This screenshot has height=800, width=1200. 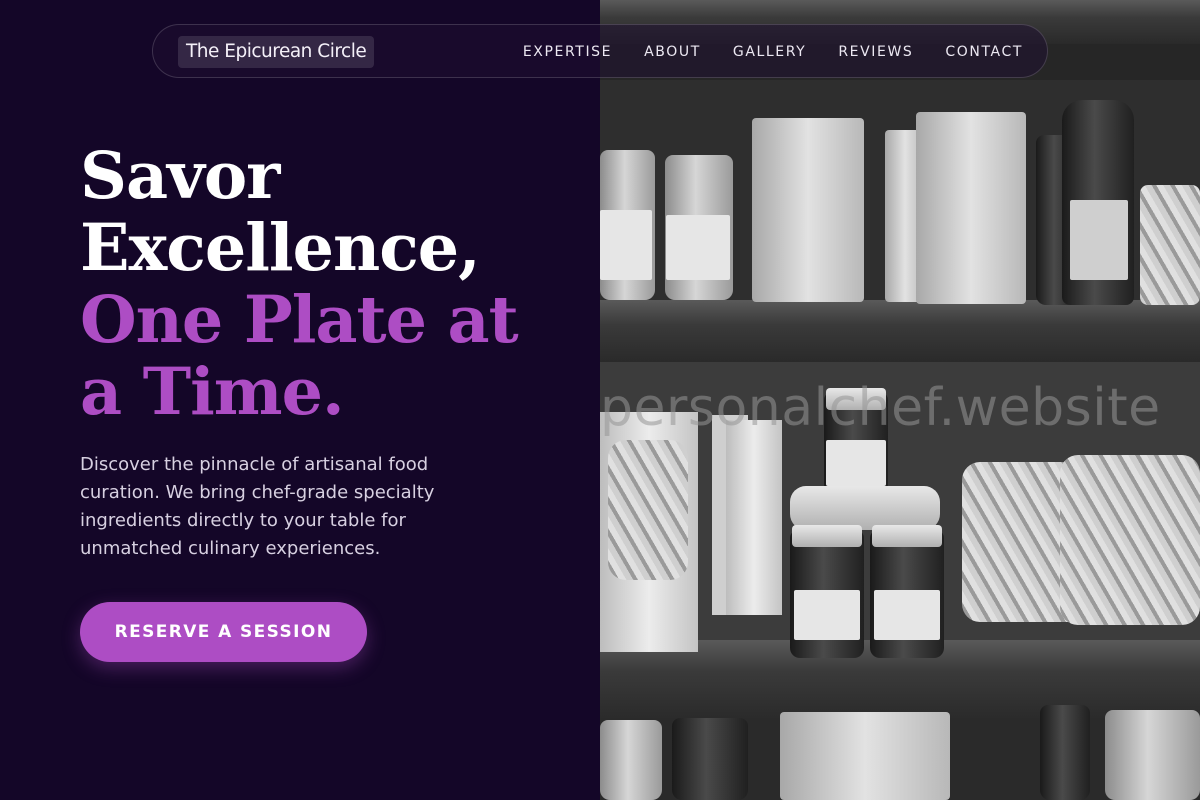 What do you see at coordinates (1152, 755) in the screenshot?
I see `jars` at bounding box center [1152, 755].